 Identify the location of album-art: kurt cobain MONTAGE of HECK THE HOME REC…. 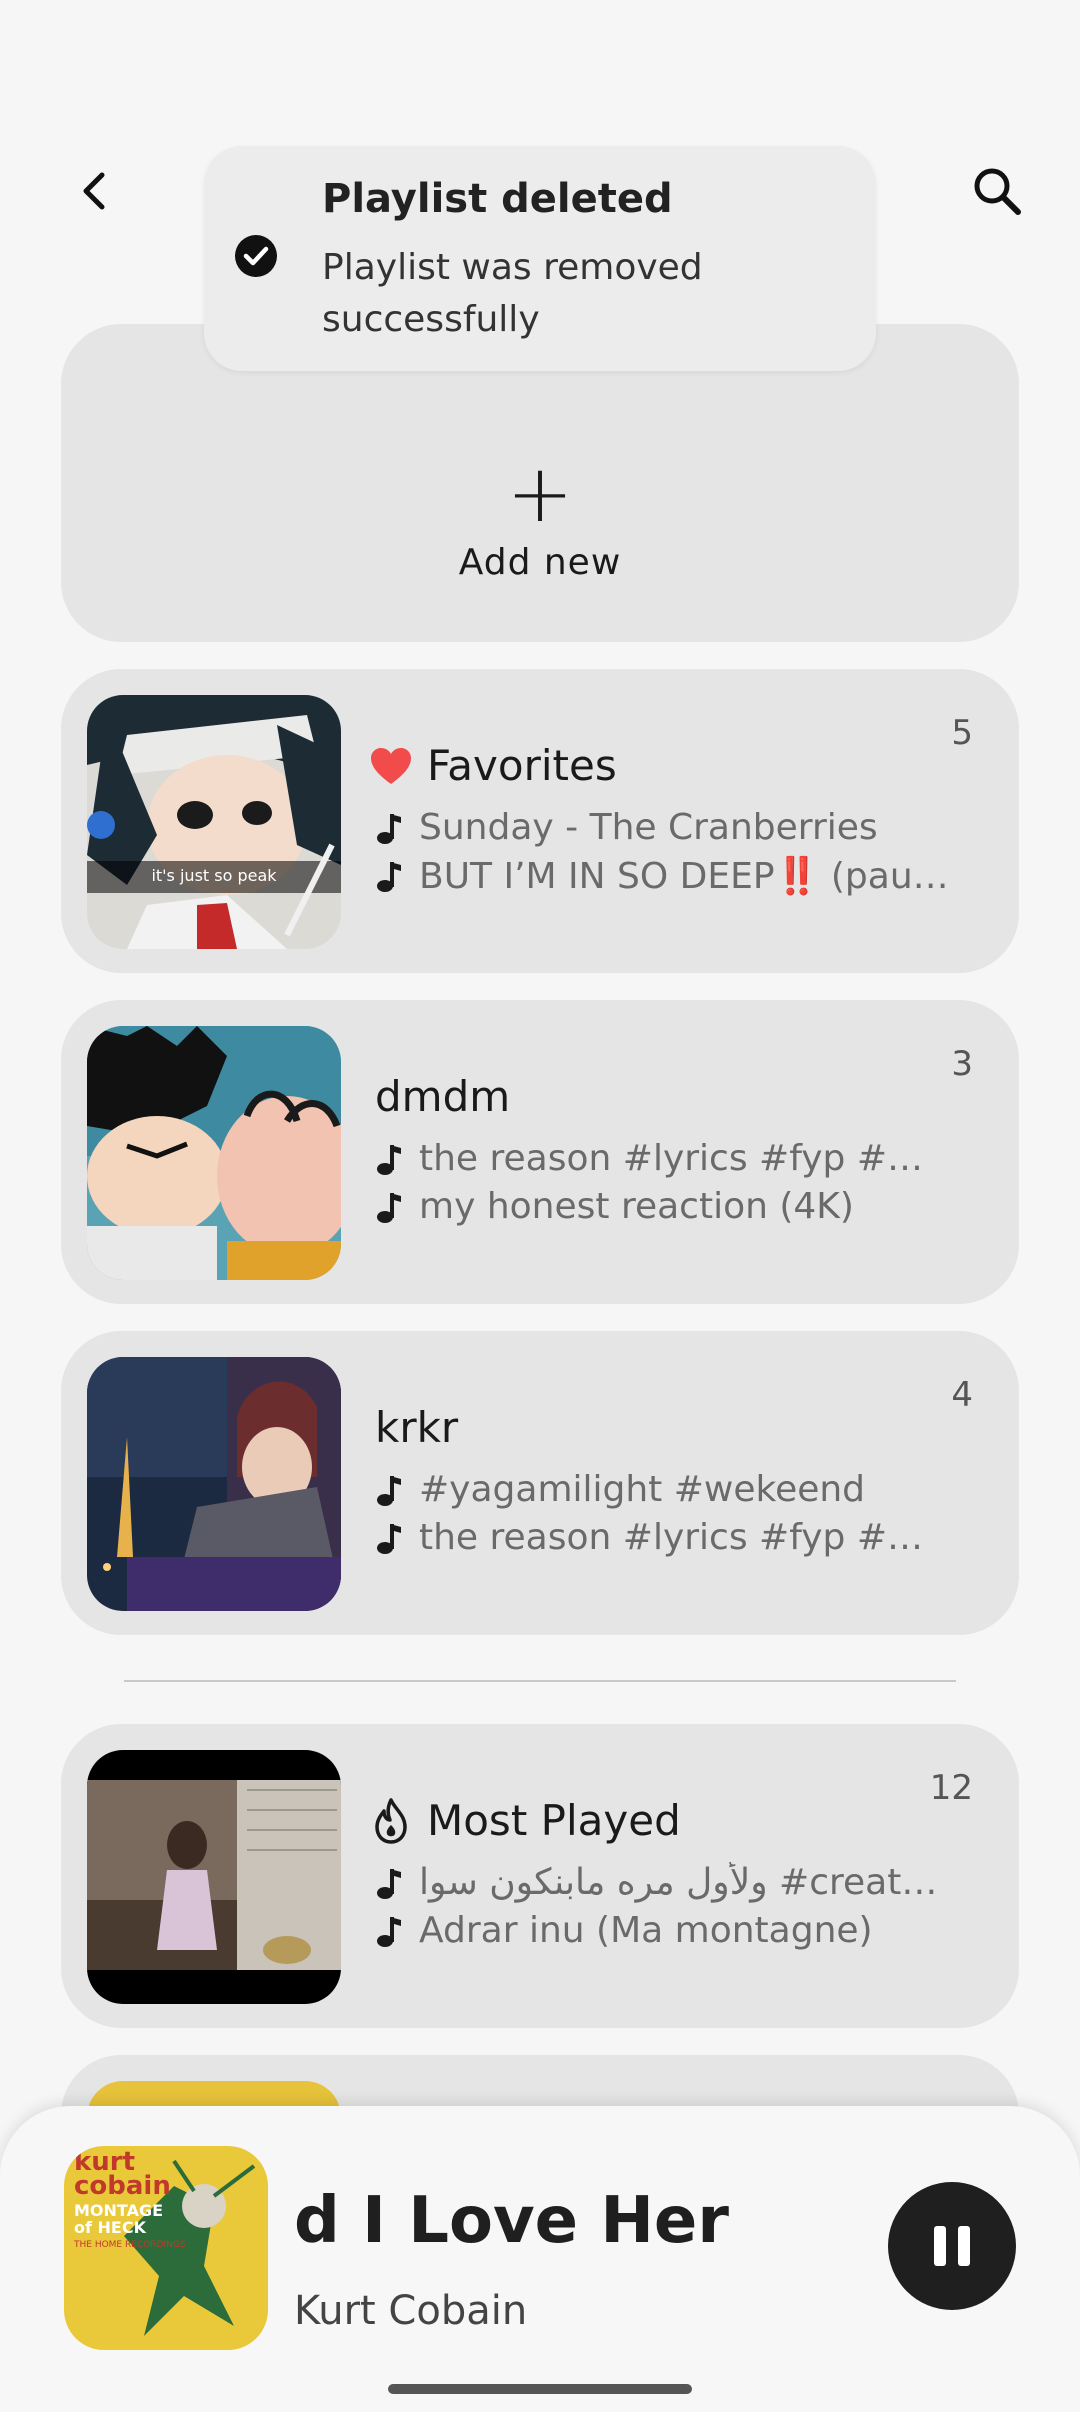
(166, 2248).